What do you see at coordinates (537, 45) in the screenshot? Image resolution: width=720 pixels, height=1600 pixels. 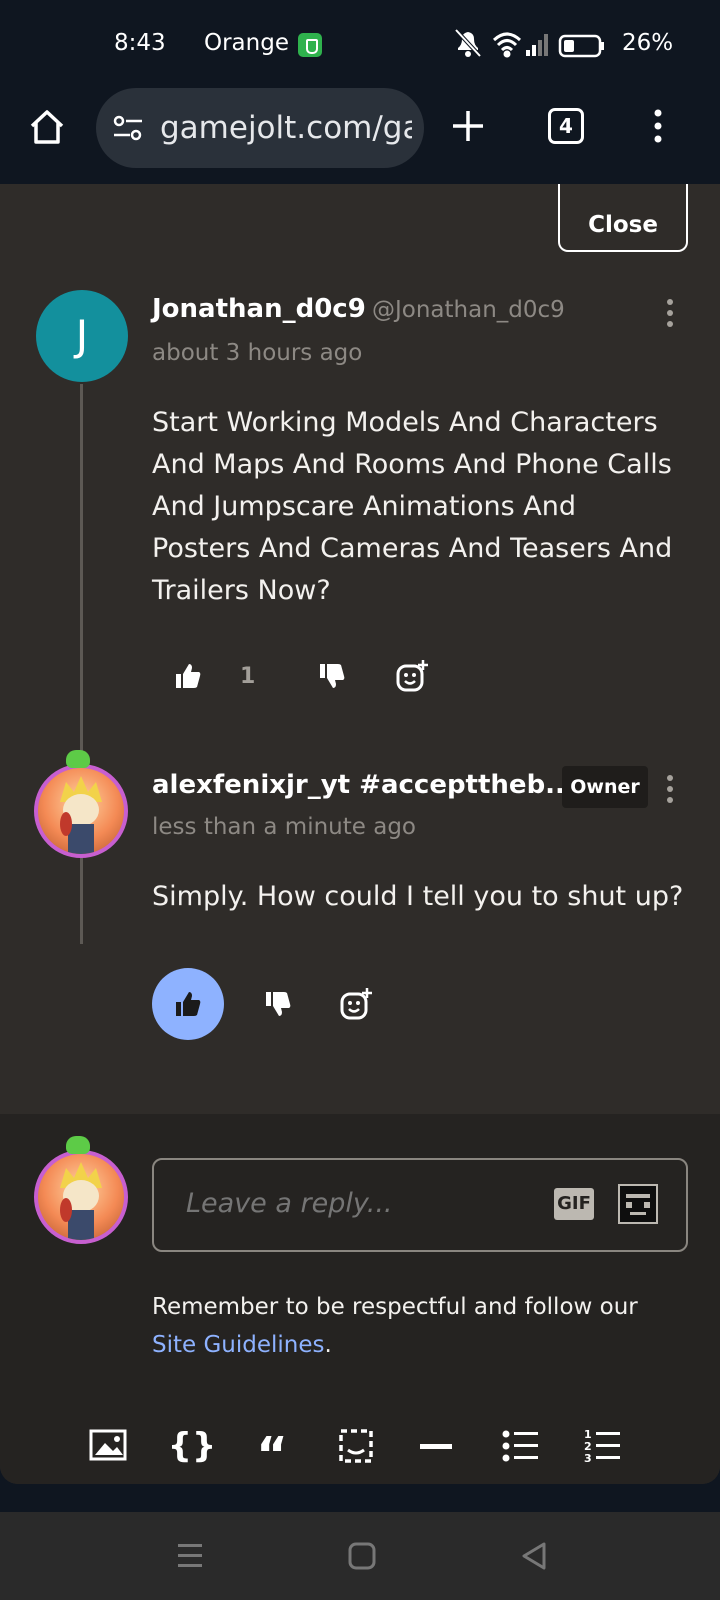 I see `signal-icon` at bounding box center [537, 45].